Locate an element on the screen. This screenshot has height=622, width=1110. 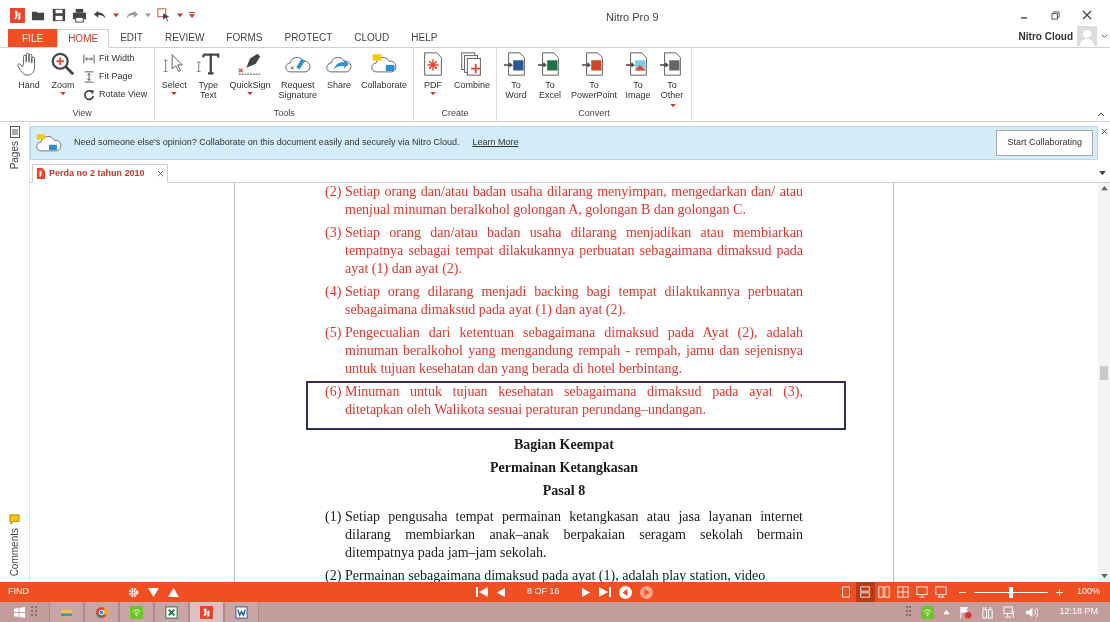
printer-icon is located at coordinates (79, 15).